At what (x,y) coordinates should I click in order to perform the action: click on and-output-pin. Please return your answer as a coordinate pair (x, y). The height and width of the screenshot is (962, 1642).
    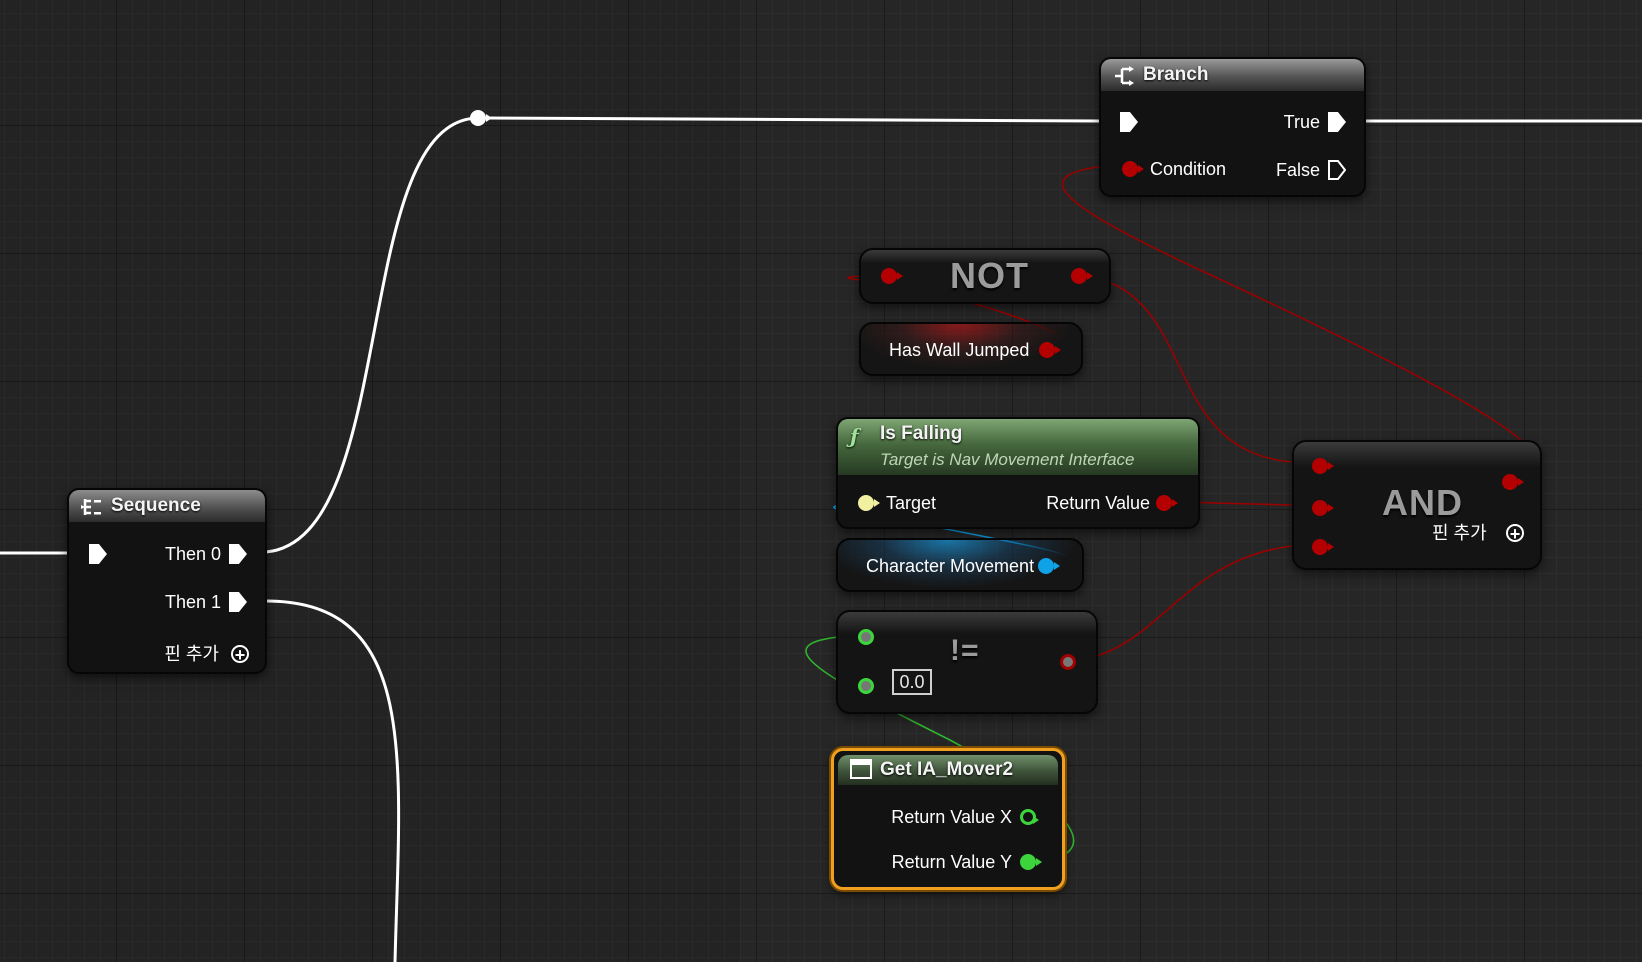
    Looking at the image, I should click on (1513, 482).